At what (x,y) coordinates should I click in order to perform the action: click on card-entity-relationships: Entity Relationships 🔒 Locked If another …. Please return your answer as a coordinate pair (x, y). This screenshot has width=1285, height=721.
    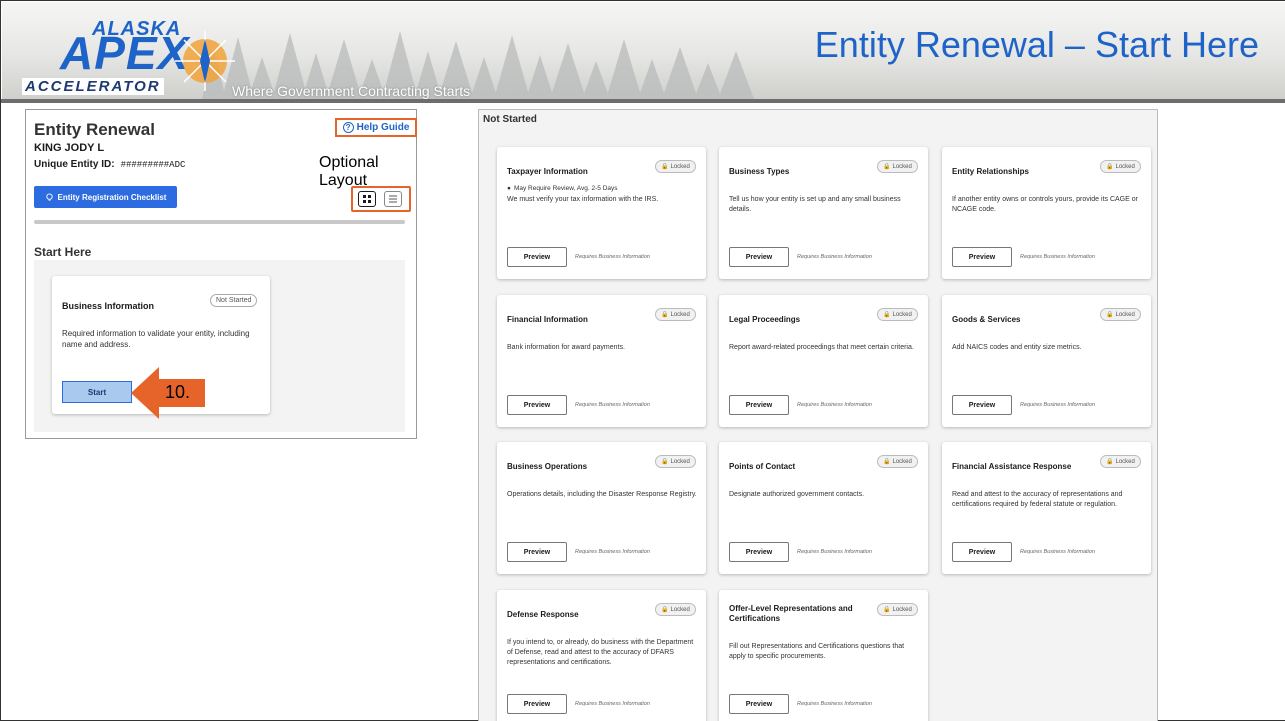
    Looking at the image, I should click on (1046, 213).